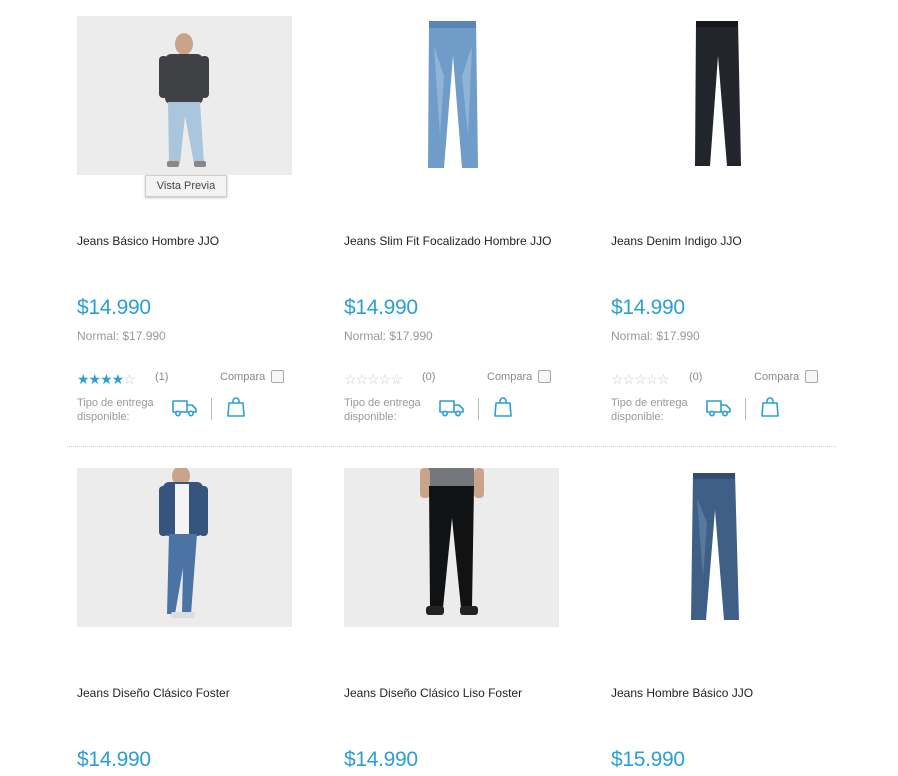 This screenshot has height=776, width=898. I want to click on product-price: $15.990, so click(648, 759).